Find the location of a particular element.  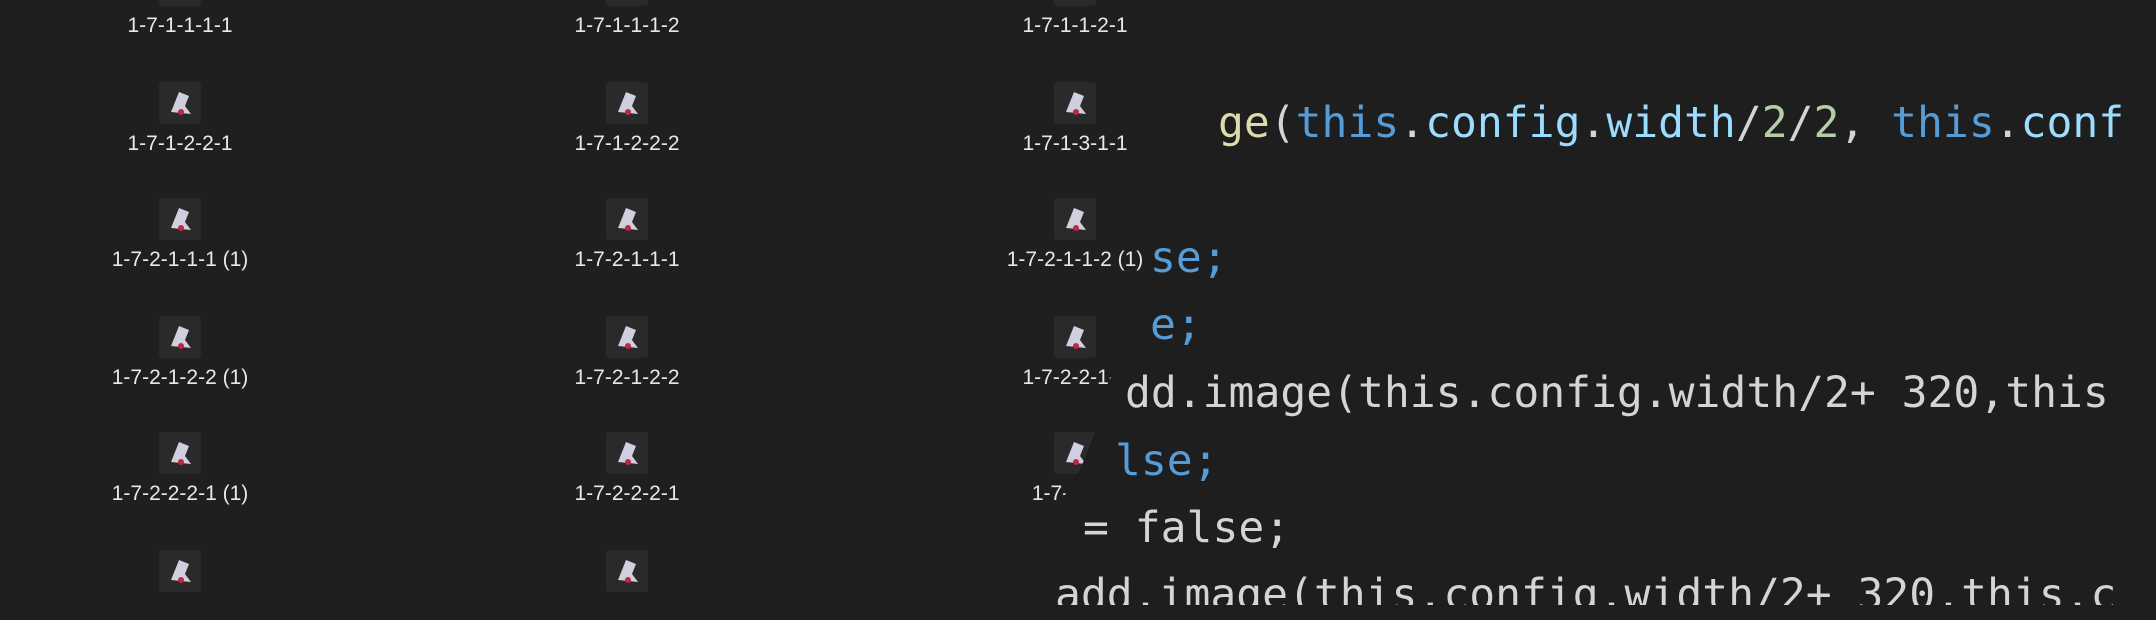

file-item: 1-7-2-1-1-1 (1) is located at coordinates (180, 235).